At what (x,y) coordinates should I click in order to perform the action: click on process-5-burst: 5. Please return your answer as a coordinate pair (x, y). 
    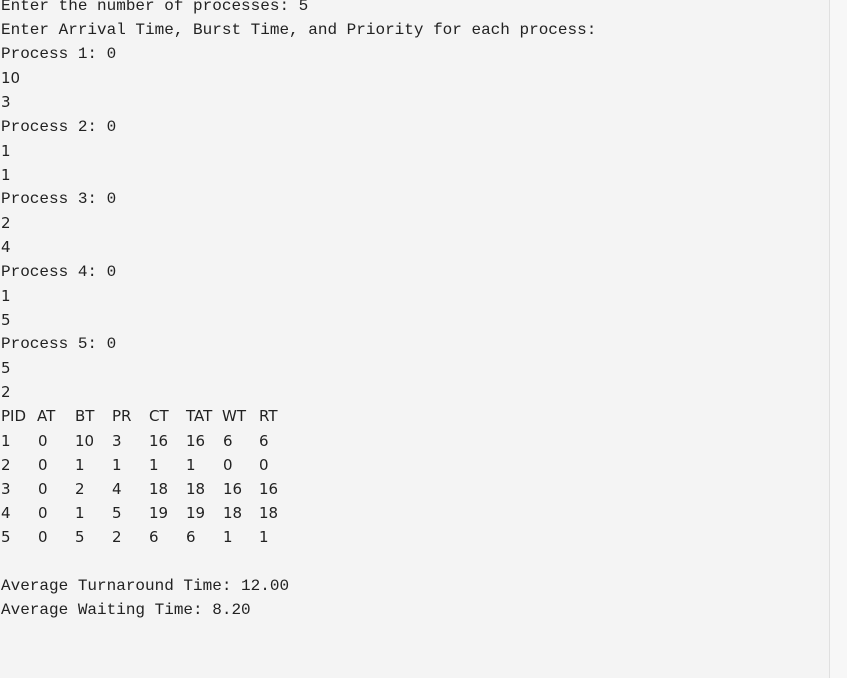
    Looking at the image, I should click on (6, 368).